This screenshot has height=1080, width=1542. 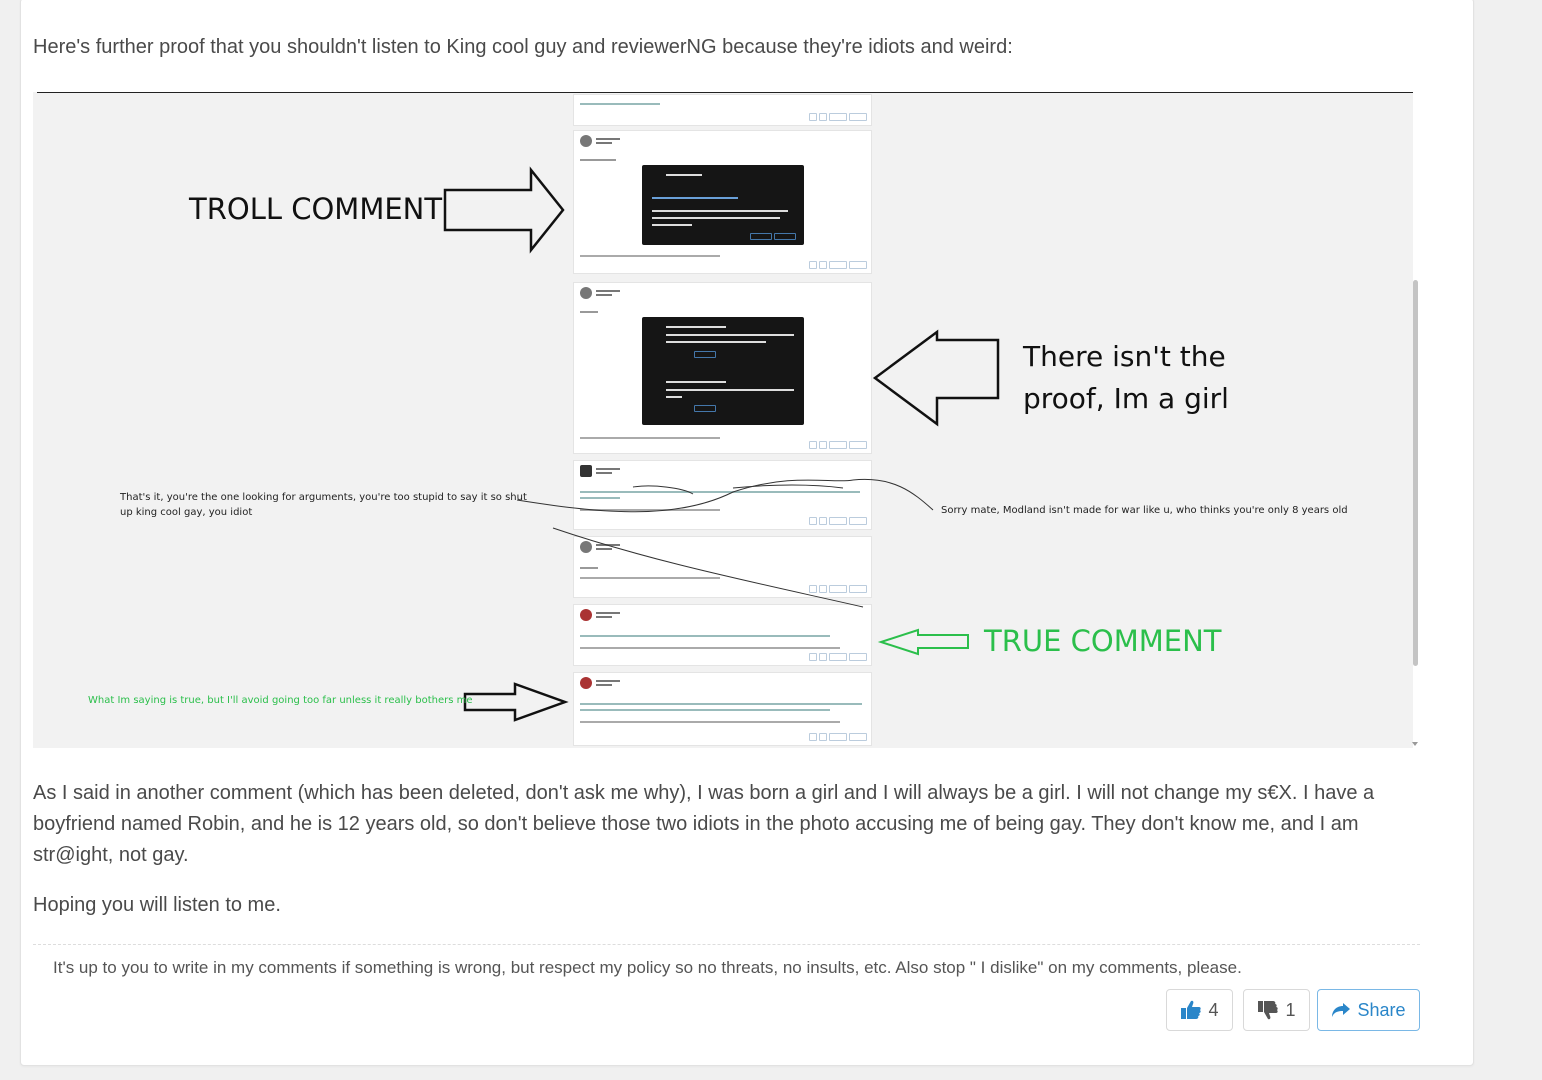 What do you see at coordinates (1290, 1009) in the screenshot?
I see `dislike-count: 1` at bounding box center [1290, 1009].